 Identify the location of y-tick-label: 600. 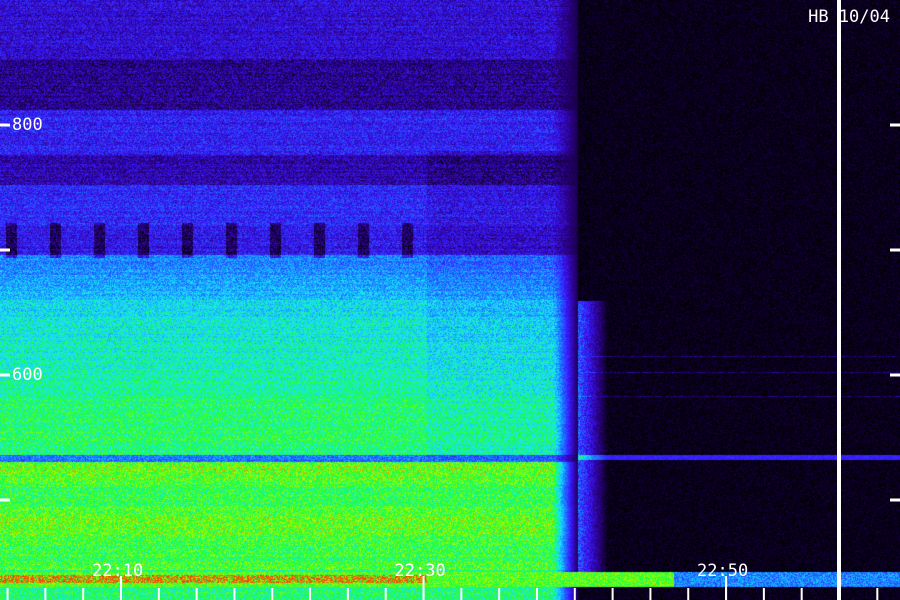
(27, 375).